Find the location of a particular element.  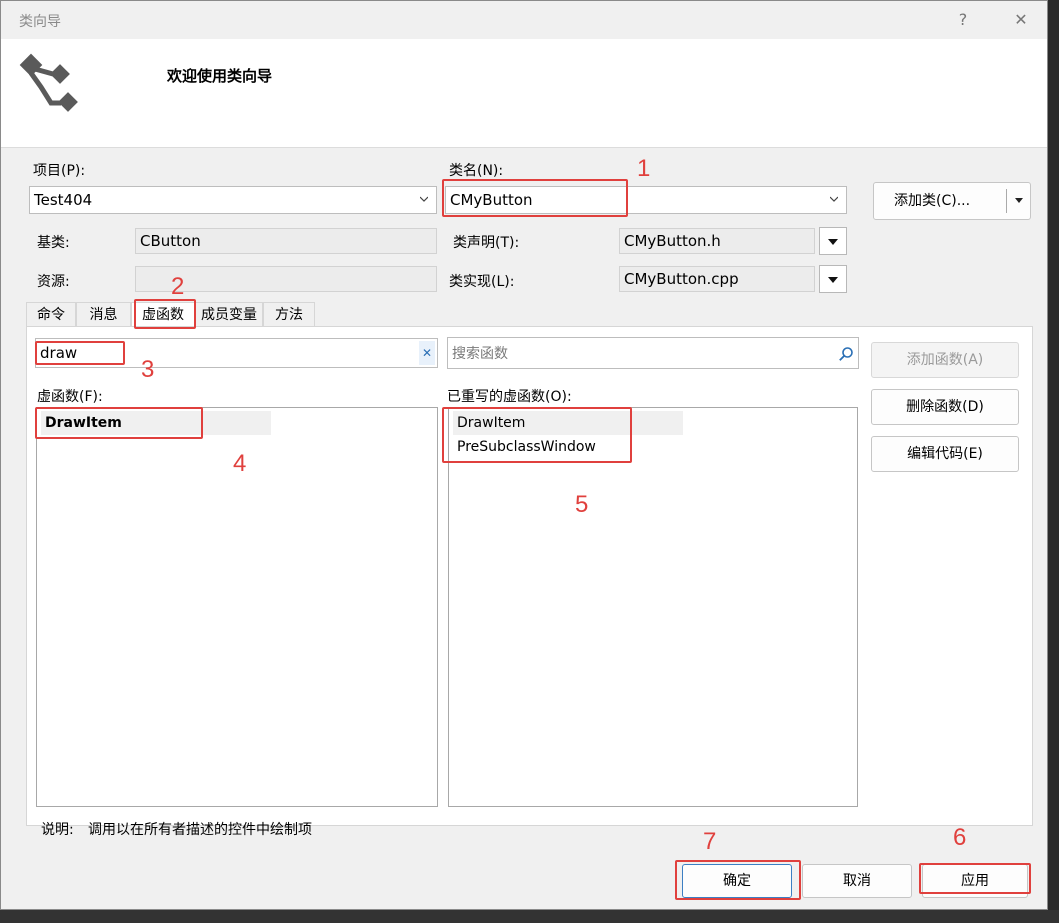

decl-field: CMyButton.h is located at coordinates (717, 241).